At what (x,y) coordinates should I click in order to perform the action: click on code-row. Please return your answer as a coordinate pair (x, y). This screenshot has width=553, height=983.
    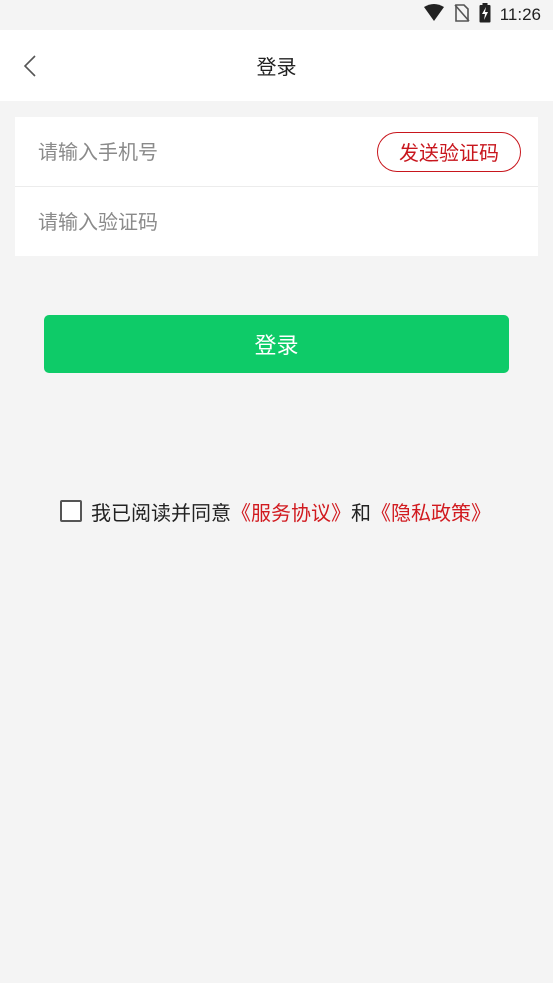
    Looking at the image, I should click on (276, 221).